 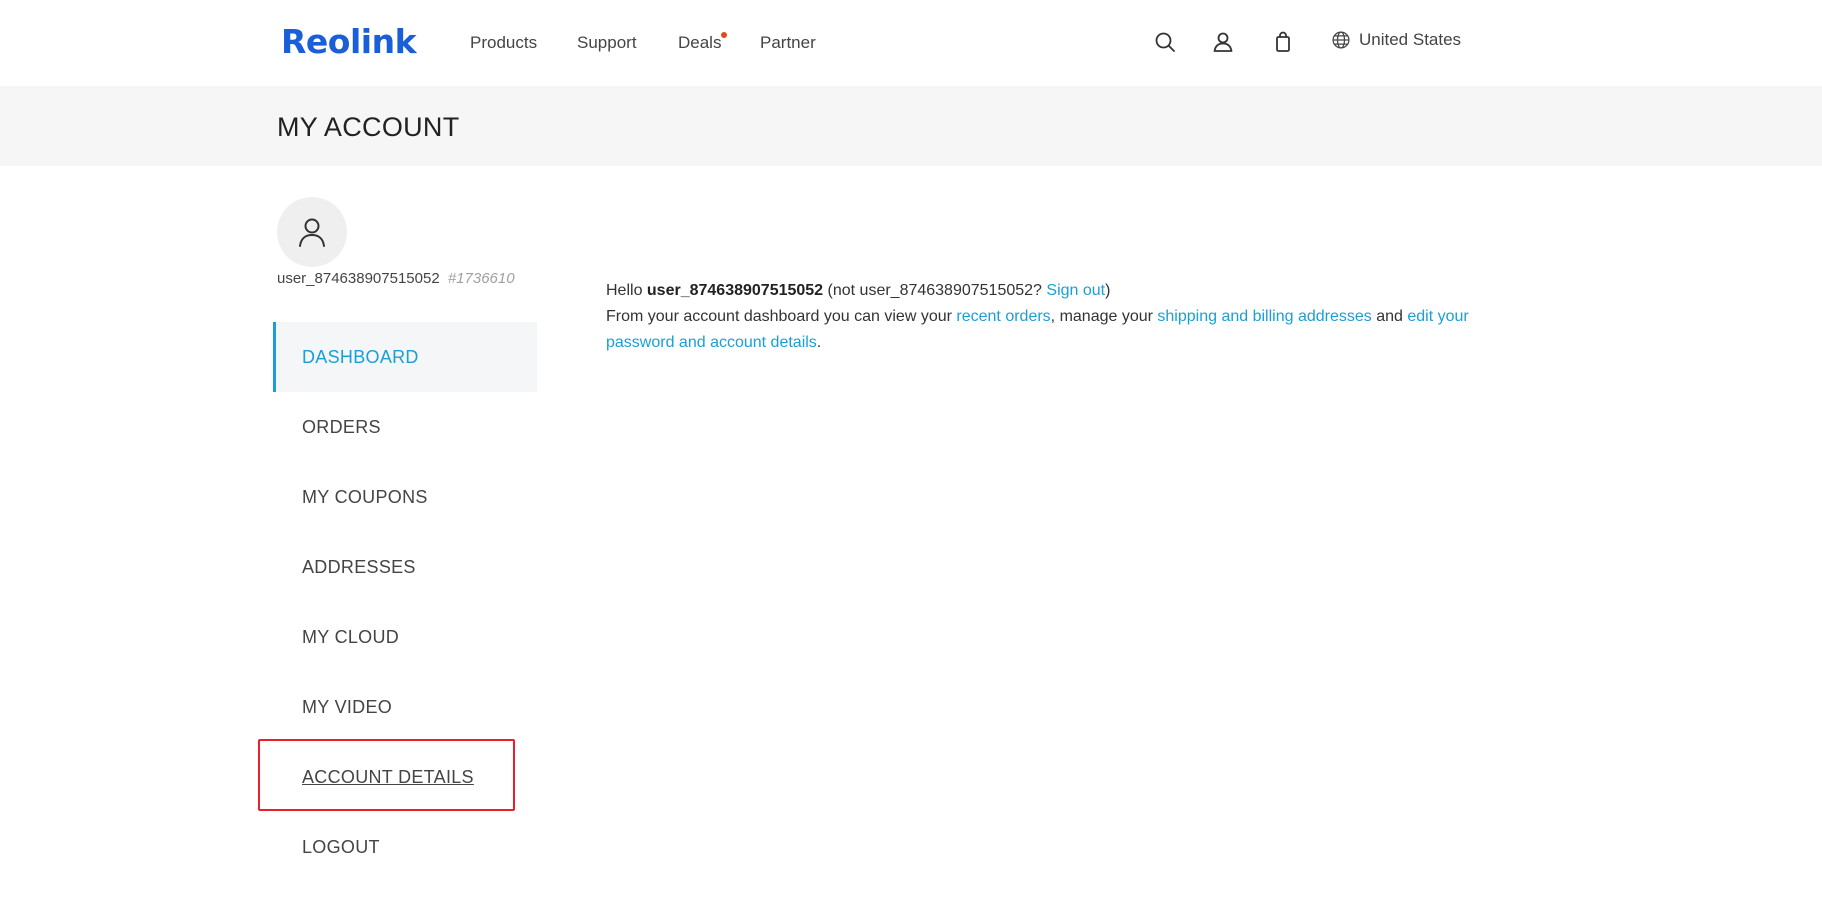 I want to click on menu-my-cloud: MY CLOUD, so click(x=405, y=637).